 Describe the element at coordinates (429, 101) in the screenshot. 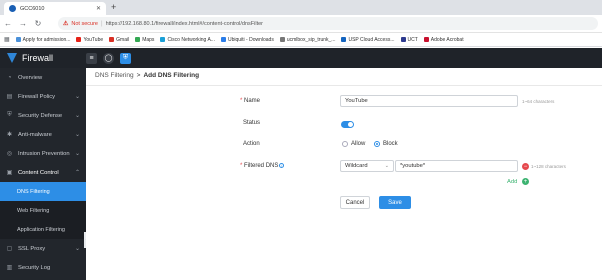

I see `name-input: YouTube` at that location.